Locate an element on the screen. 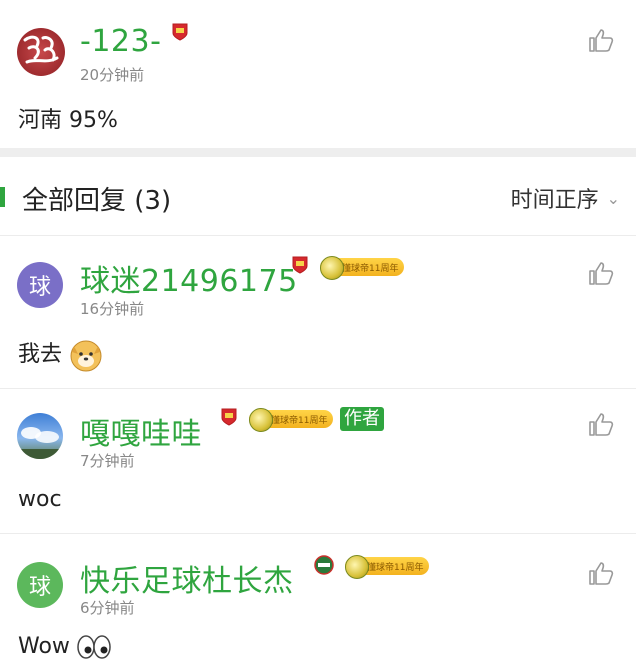 This screenshot has width=636, height=659. reply-content: 我去 is located at coordinates (60, 354).